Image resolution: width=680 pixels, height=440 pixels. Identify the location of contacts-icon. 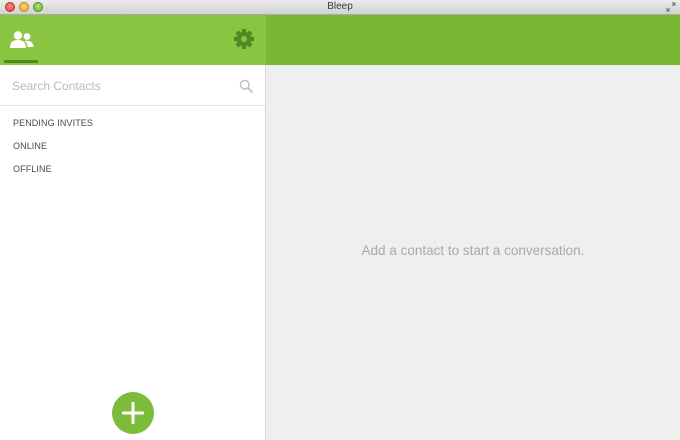
(22, 39).